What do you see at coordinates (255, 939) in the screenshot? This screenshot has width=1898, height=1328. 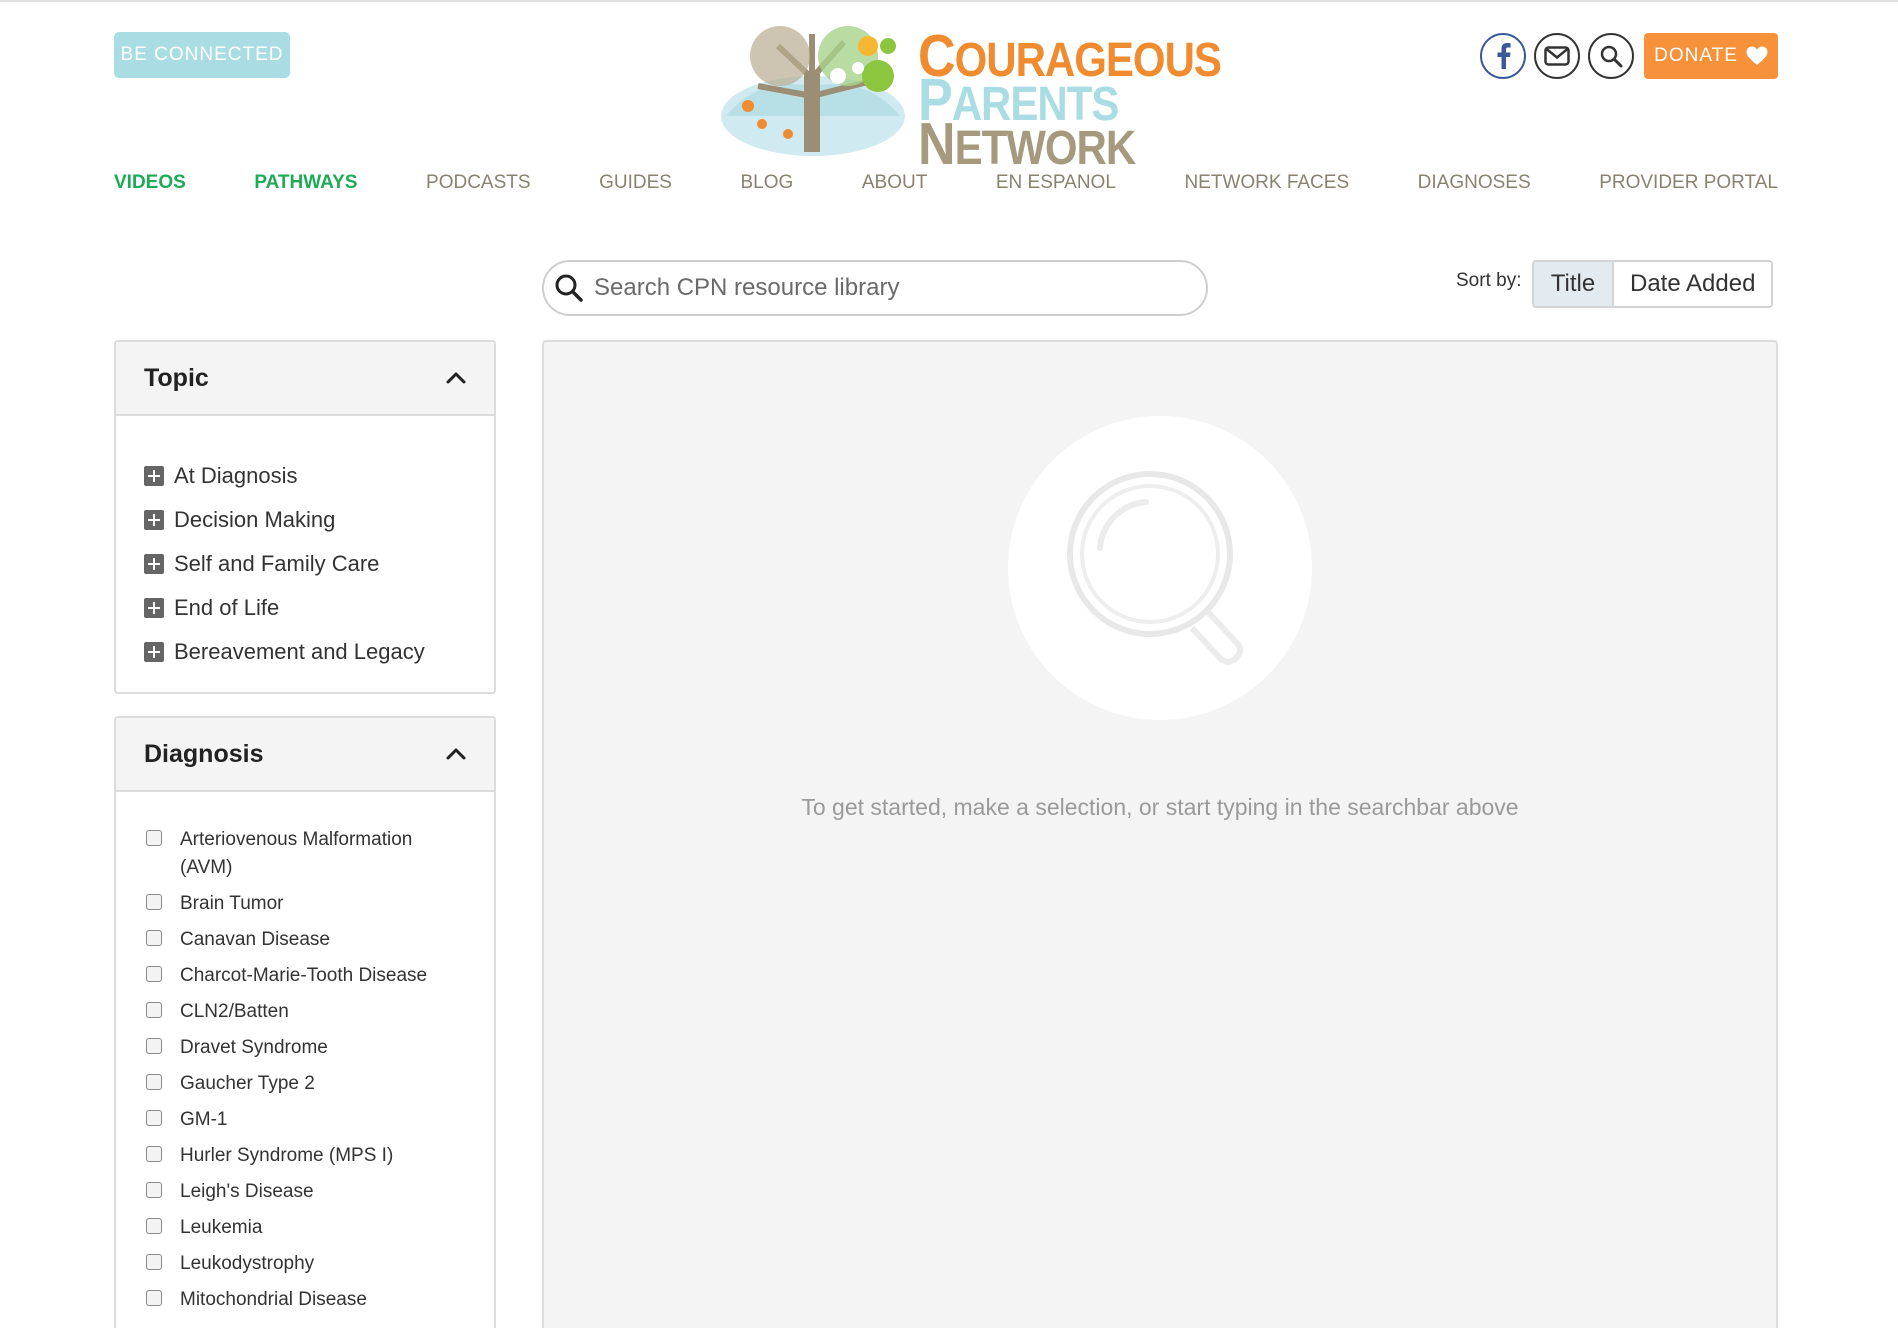 I see `diagnosis-label: Canavan Disease` at bounding box center [255, 939].